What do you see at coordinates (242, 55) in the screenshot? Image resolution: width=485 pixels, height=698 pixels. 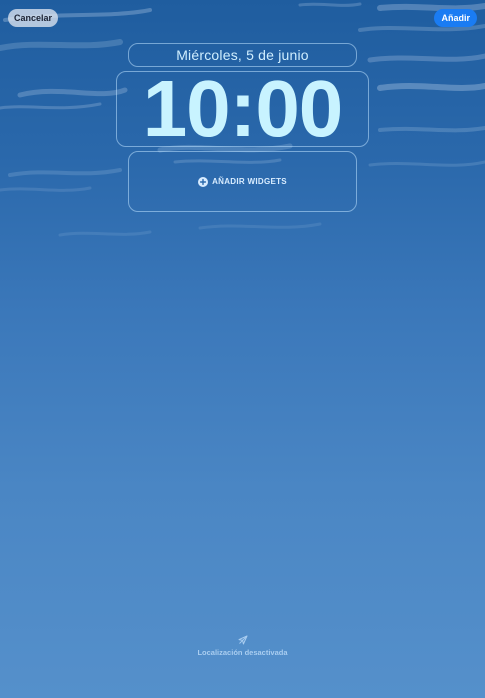 I see `date-label: Miércoles, 5 de junio` at bounding box center [242, 55].